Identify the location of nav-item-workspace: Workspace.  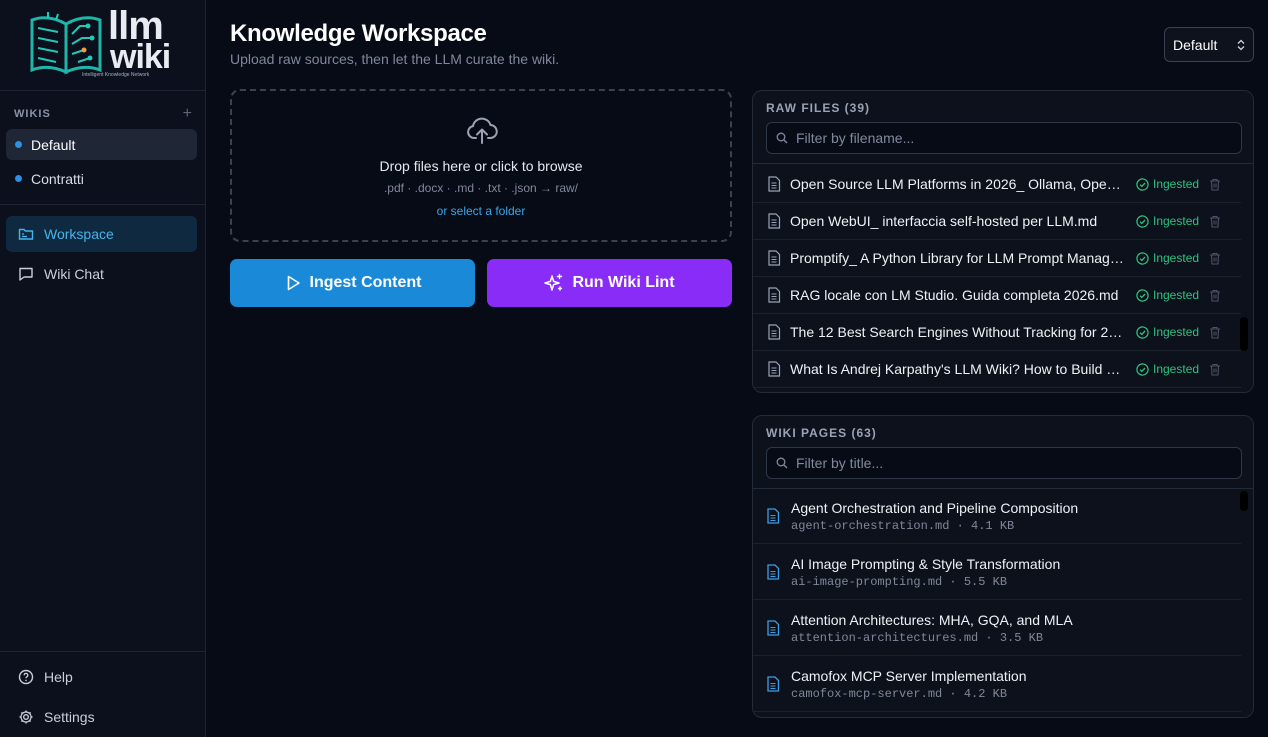
(101, 234).